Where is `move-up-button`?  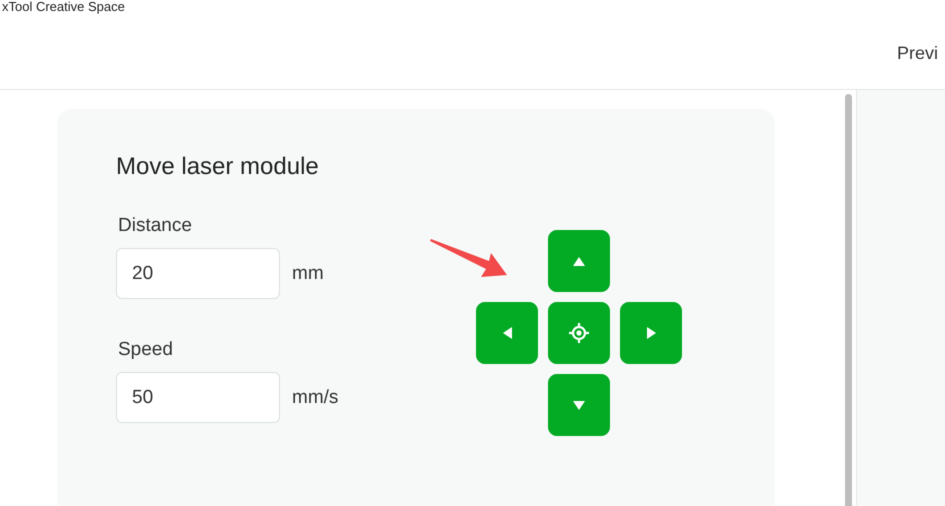 move-up-button is located at coordinates (579, 261).